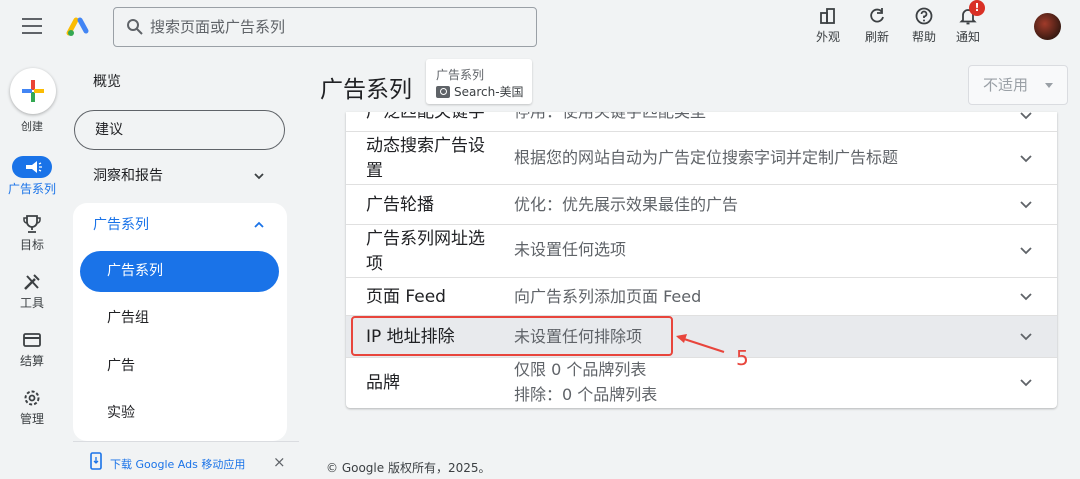 This screenshot has width=1080, height=479. I want to click on trophy-icon, so click(32, 224).